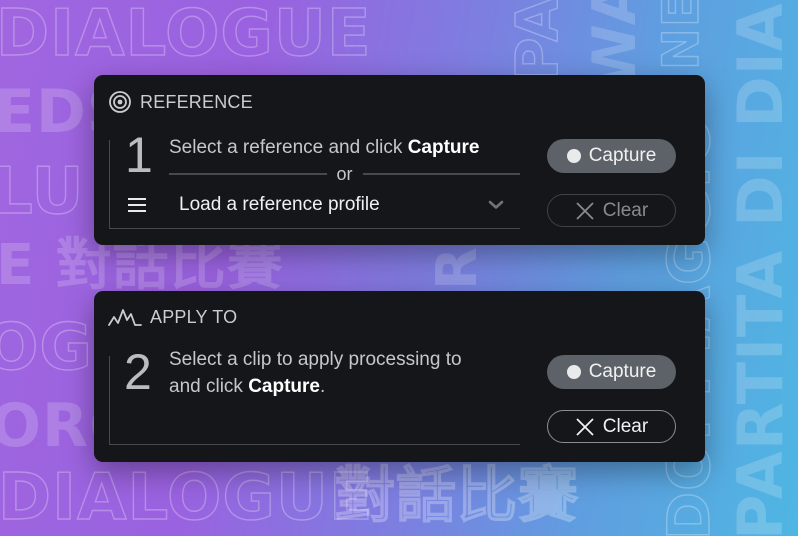 The width and height of the screenshot is (798, 536). Describe the element at coordinates (187, 498) in the screenshot. I see `bg-word-dialogue-bottom: DIALOGUE` at that location.